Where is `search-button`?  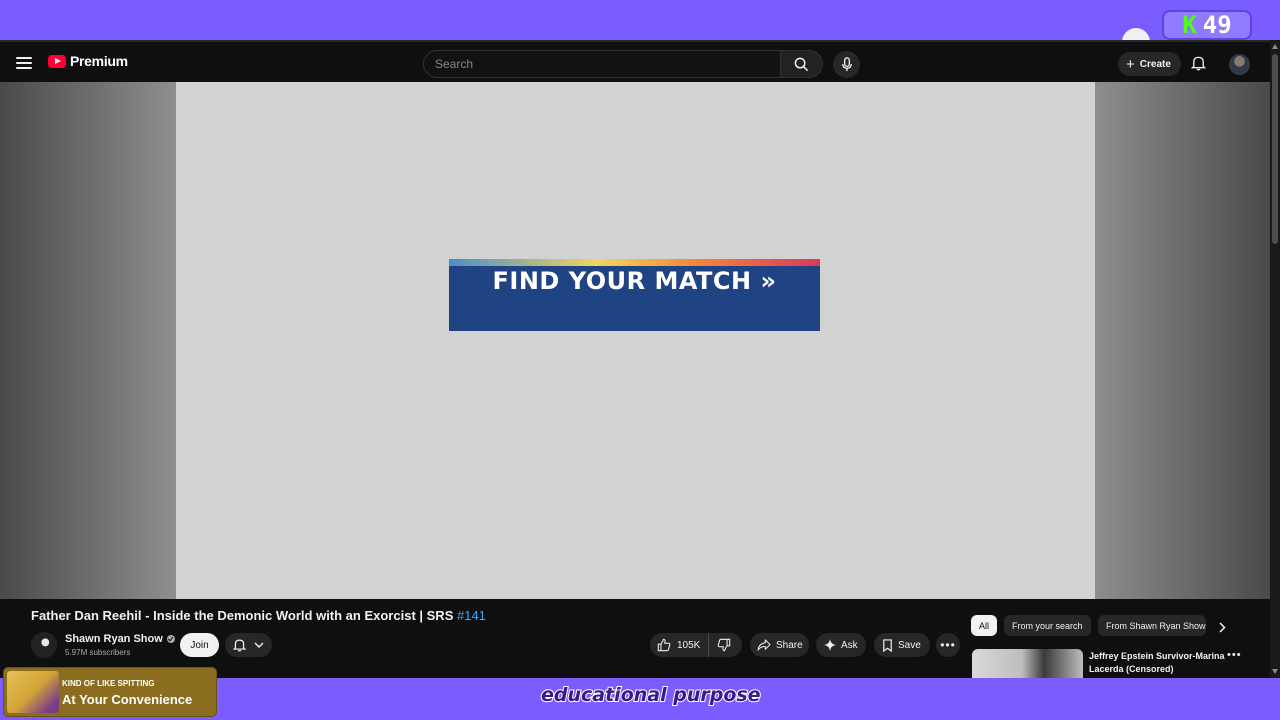 search-button is located at coordinates (802, 64).